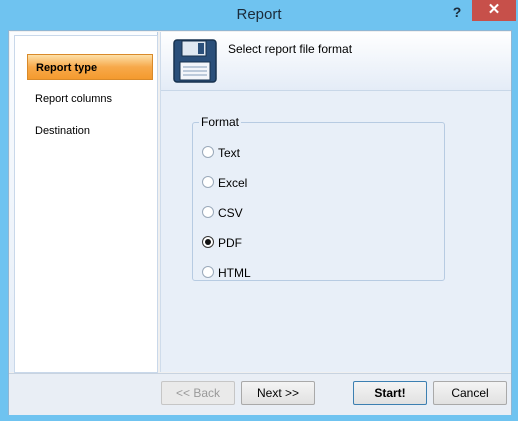 Image resolution: width=518 pixels, height=421 pixels. Describe the element at coordinates (74, 99) in the screenshot. I see `sidebar-item-label: Report columns` at that location.